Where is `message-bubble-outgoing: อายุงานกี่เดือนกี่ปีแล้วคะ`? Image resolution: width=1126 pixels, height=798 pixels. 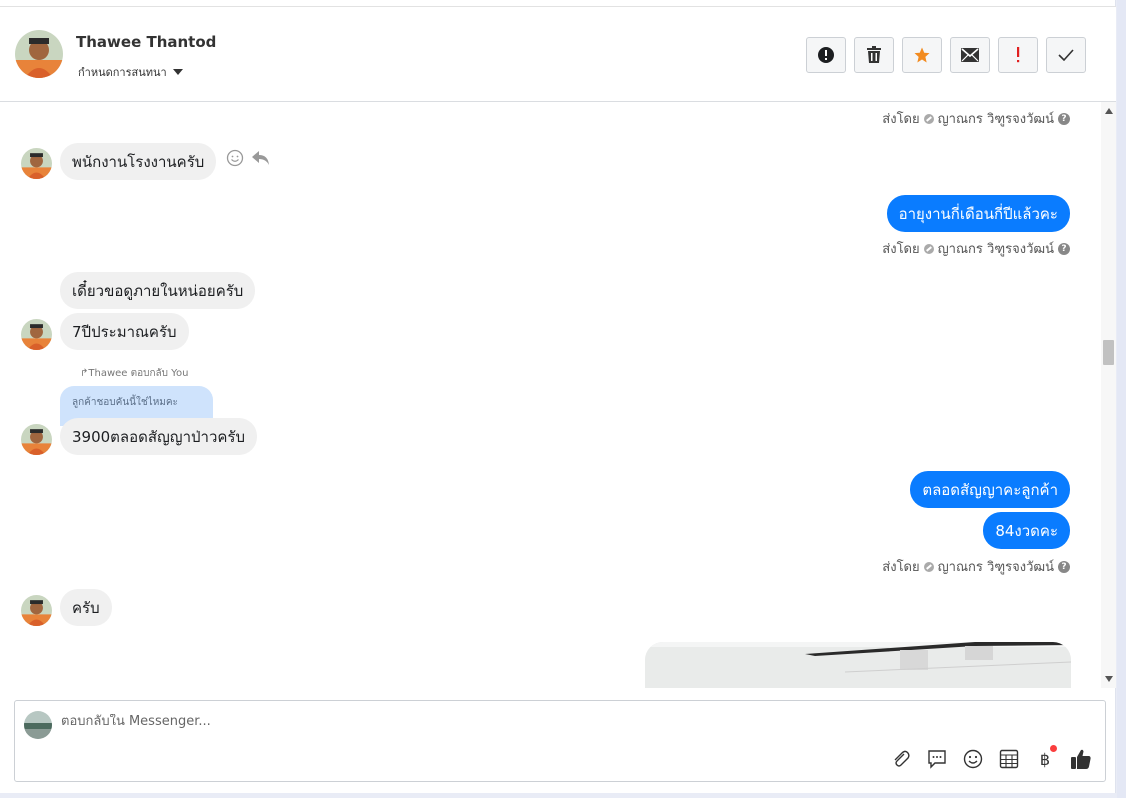 message-bubble-outgoing: อายุงานกี่เดือนกี่ปีแล้วคะ is located at coordinates (978, 213).